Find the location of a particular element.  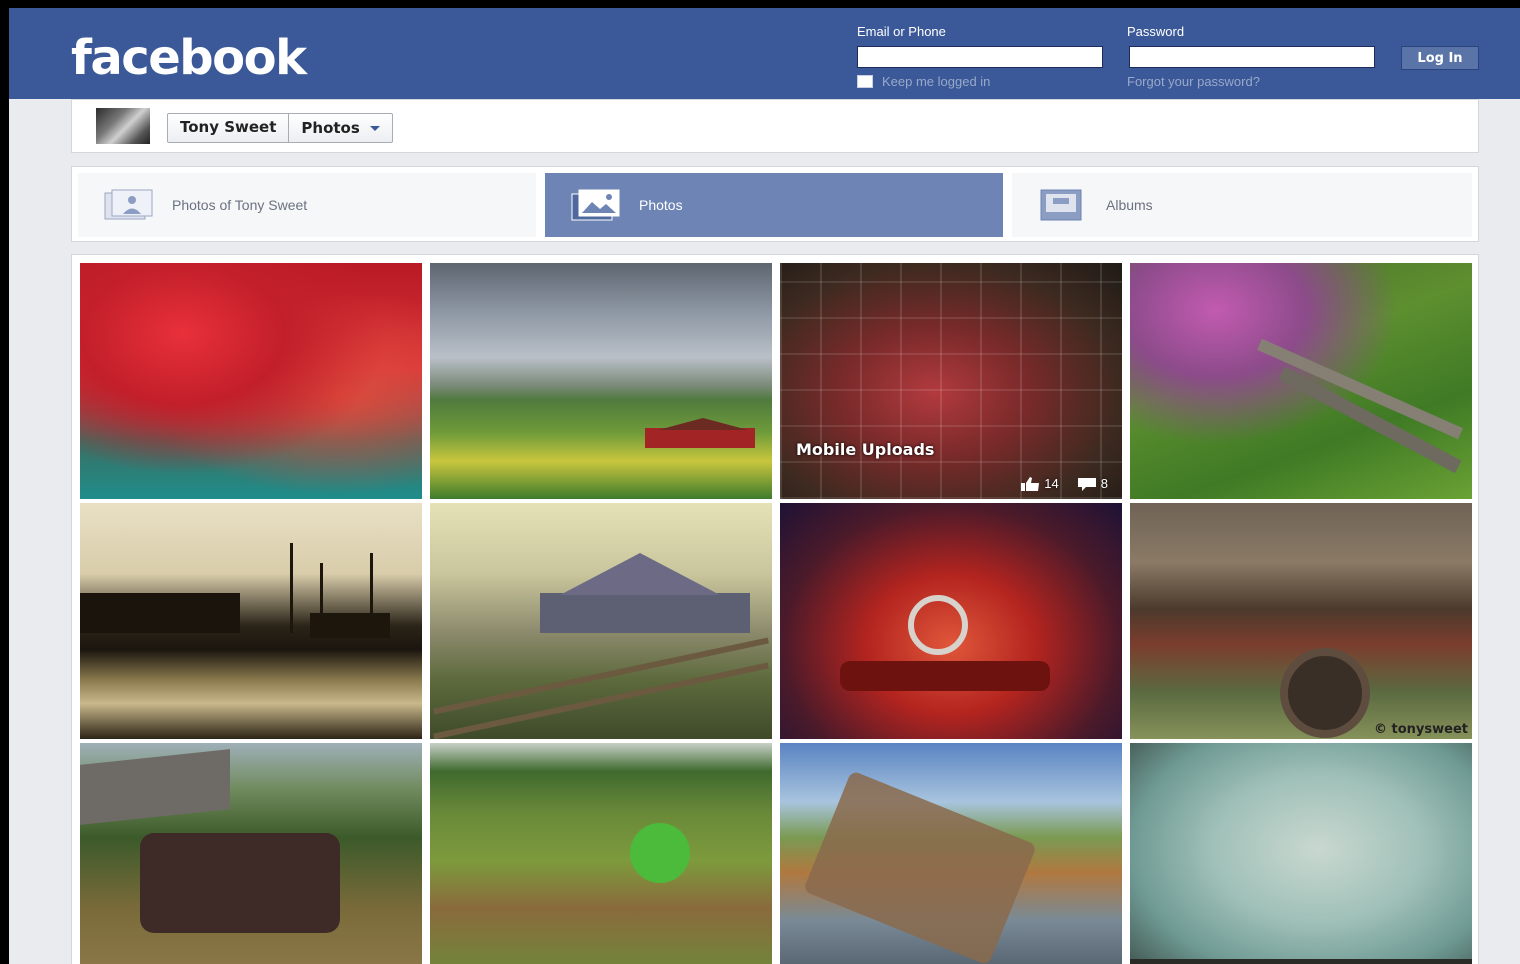

log-in-button: Log In is located at coordinates (1440, 58).